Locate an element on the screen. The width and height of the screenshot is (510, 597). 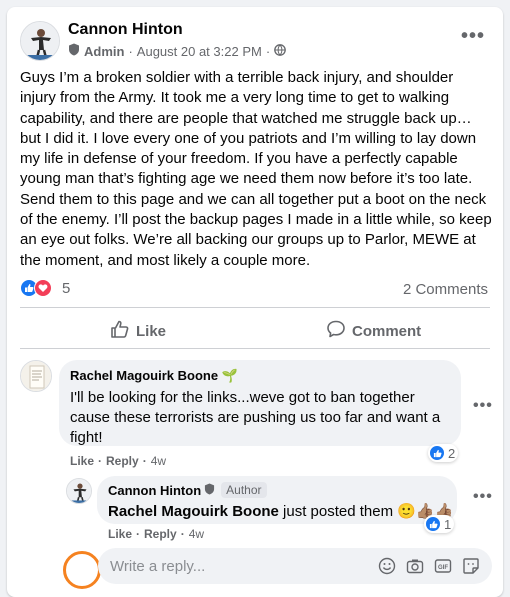
emoji-icon is located at coordinates (387, 568).